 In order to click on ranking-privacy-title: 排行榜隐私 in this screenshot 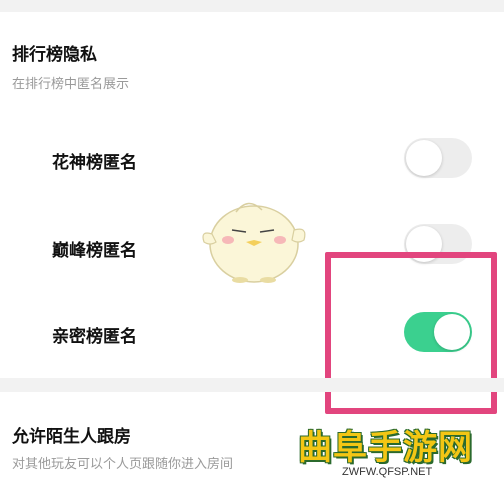, I will do `click(54, 55)`.